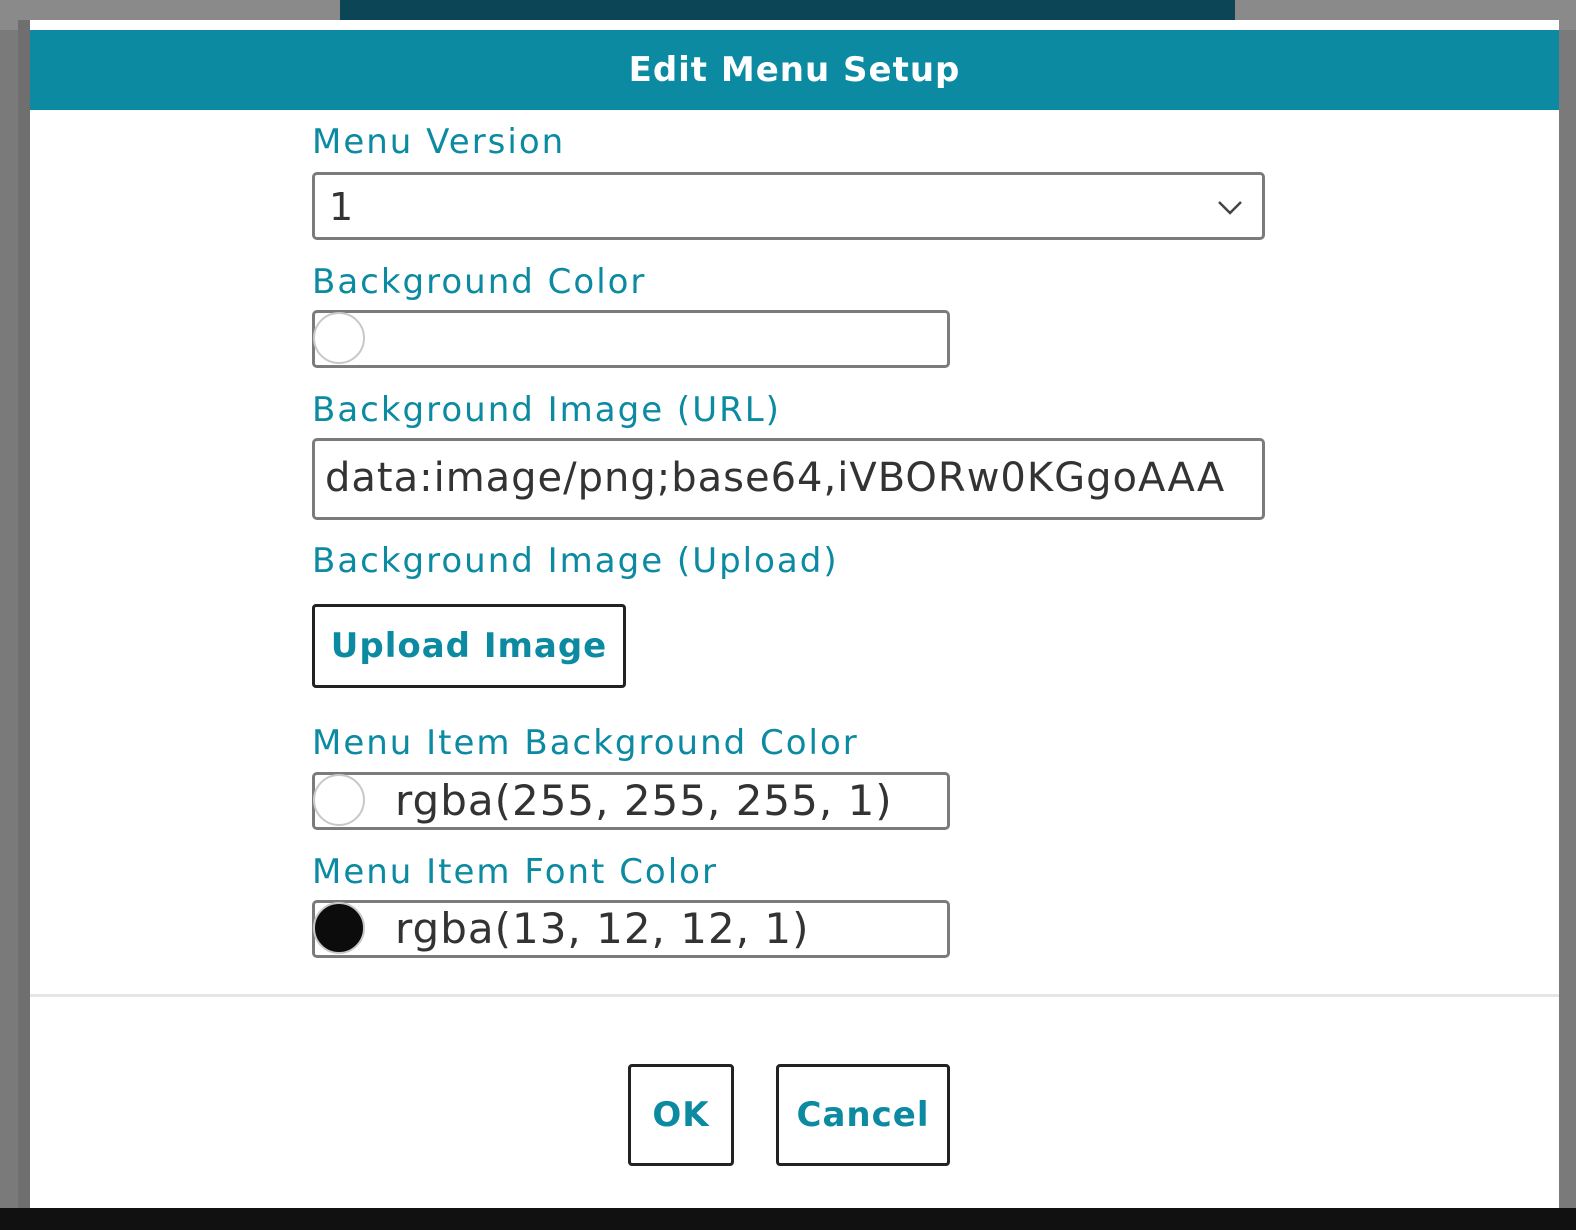 The width and height of the screenshot is (1576, 1230). What do you see at coordinates (546, 410) in the screenshot?
I see `background-image-url-label: Background Image (URL)` at bounding box center [546, 410].